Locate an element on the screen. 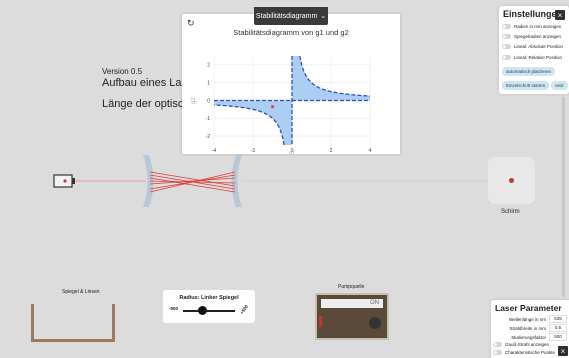 The height and width of the screenshot is (358, 569). slider-max-label: +500 is located at coordinates (244, 309).